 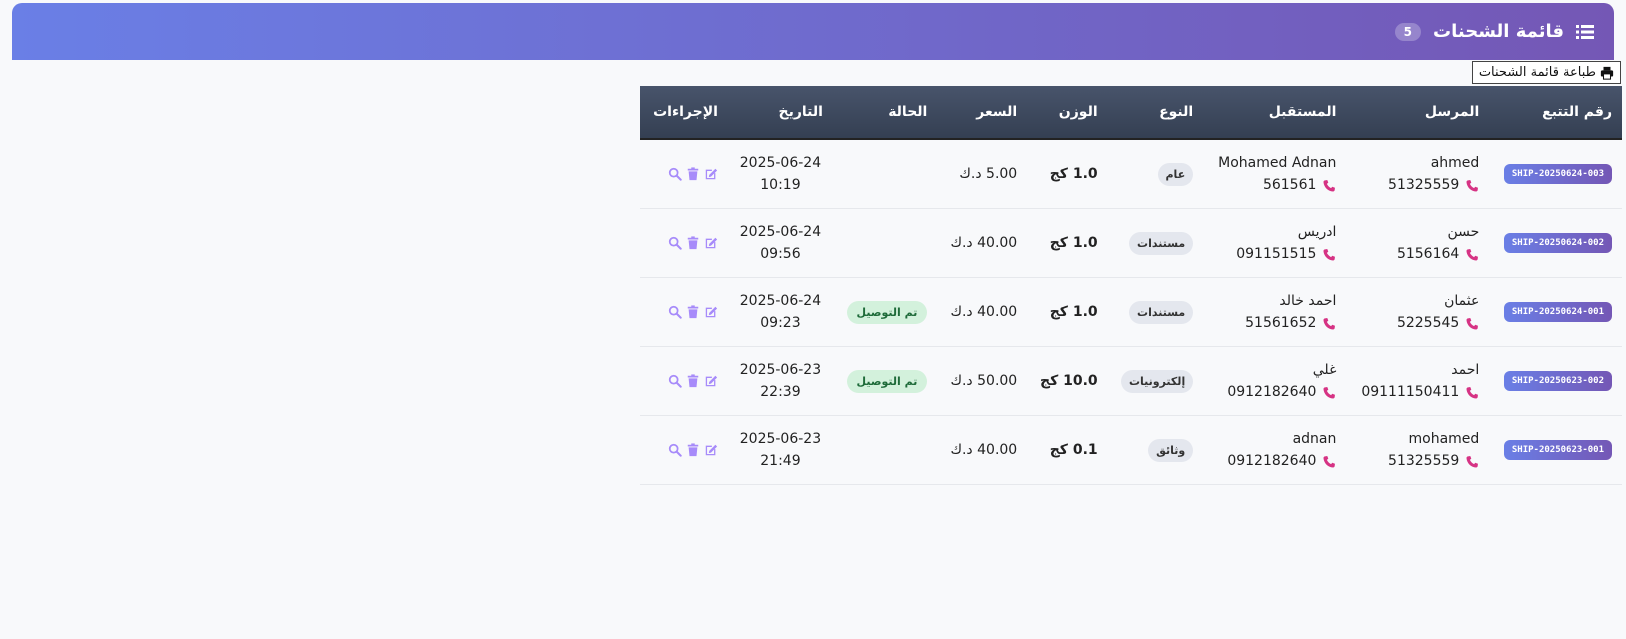 I want to click on header-content: قائمة الشحنات 5, so click(x=1494, y=31).